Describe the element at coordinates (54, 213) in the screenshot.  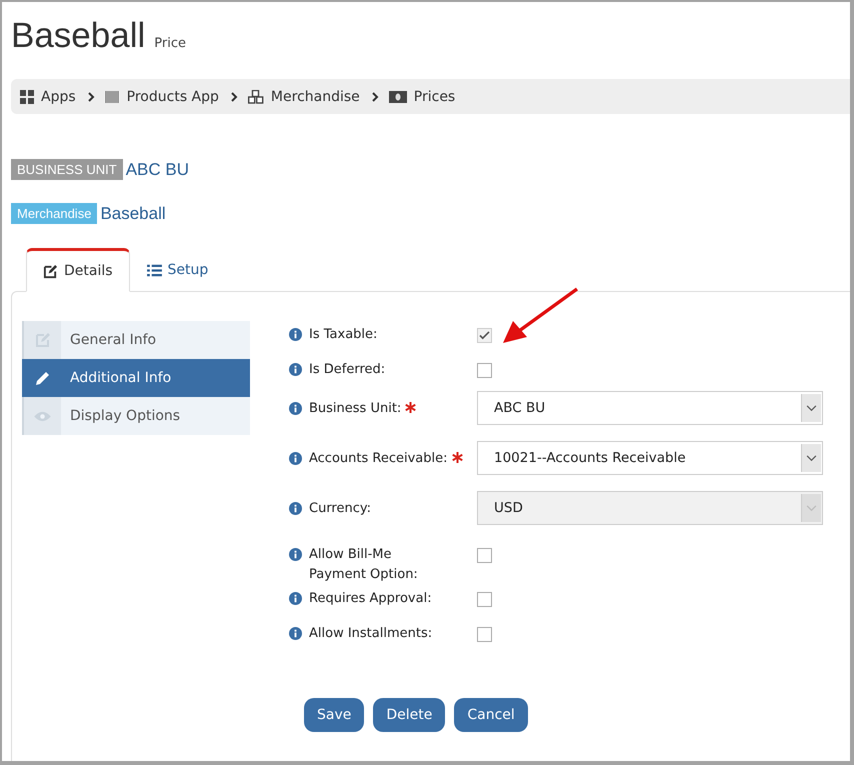
I see `context-badge: Merchandise` at that location.